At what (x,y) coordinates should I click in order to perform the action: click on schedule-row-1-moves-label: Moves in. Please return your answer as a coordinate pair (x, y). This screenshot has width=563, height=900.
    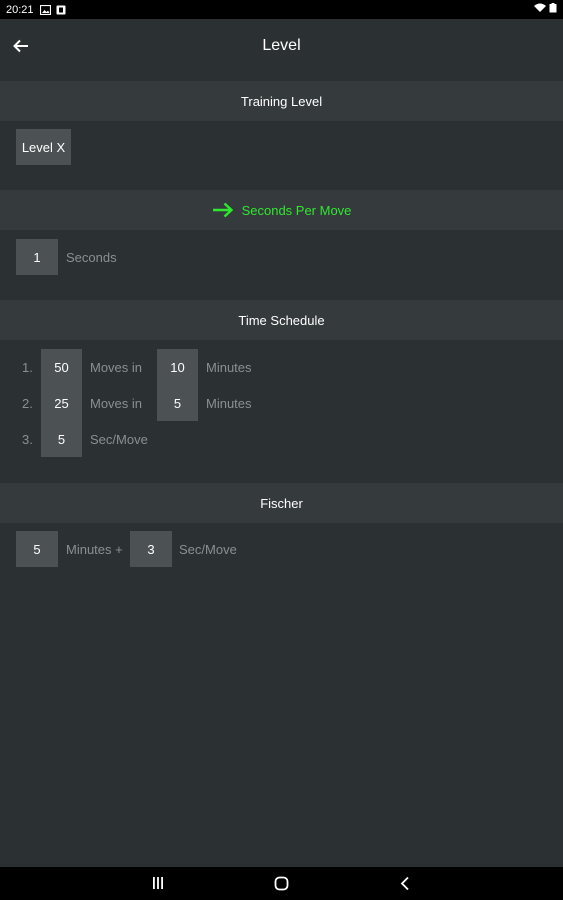
    Looking at the image, I should click on (116, 367).